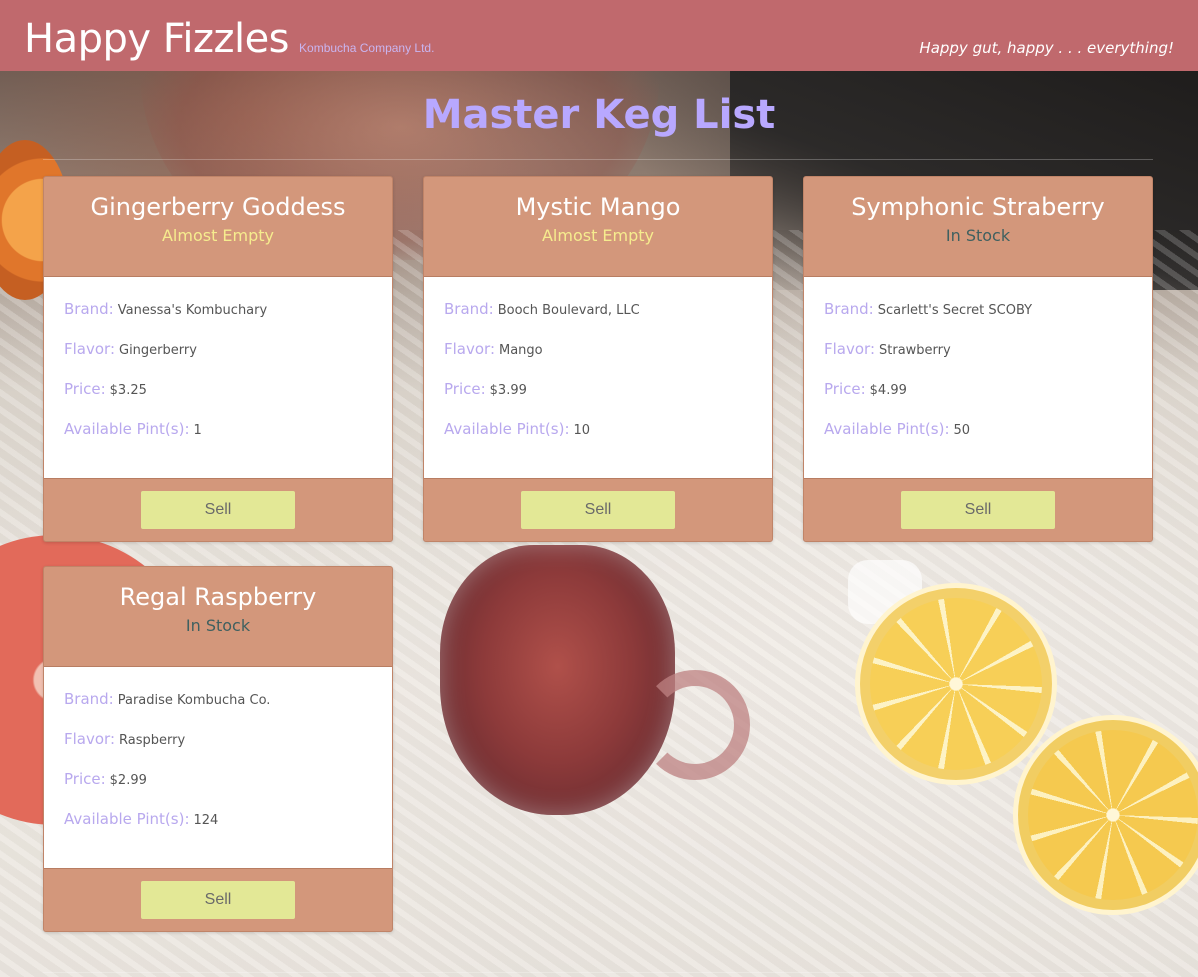 The width and height of the screenshot is (1198, 977). What do you see at coordinates (978, 400) in the screenshot?
I see `keg-price-row: Price: $4.99` at bounding box center [978, 400].